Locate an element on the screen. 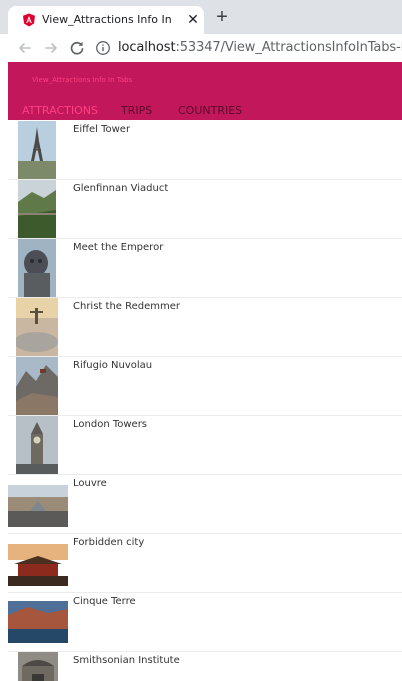 The width and height of the screenshot is (402, 681). info-icon is located at coordinates (103, 48).